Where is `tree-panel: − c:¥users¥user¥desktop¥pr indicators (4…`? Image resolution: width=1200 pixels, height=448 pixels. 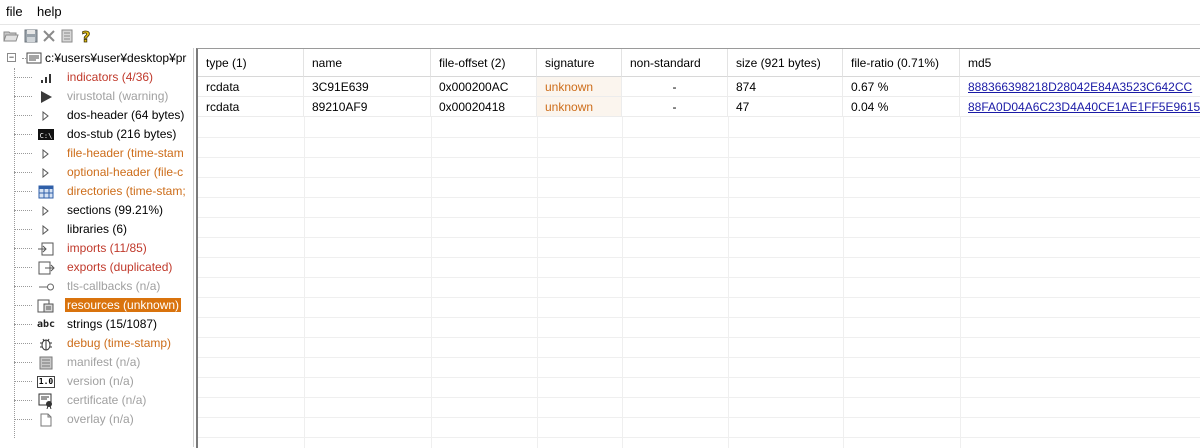 tree-panel: − c:¥users¥user¥desktop¥pr indicators (4… is located at coordinates (97, 247).